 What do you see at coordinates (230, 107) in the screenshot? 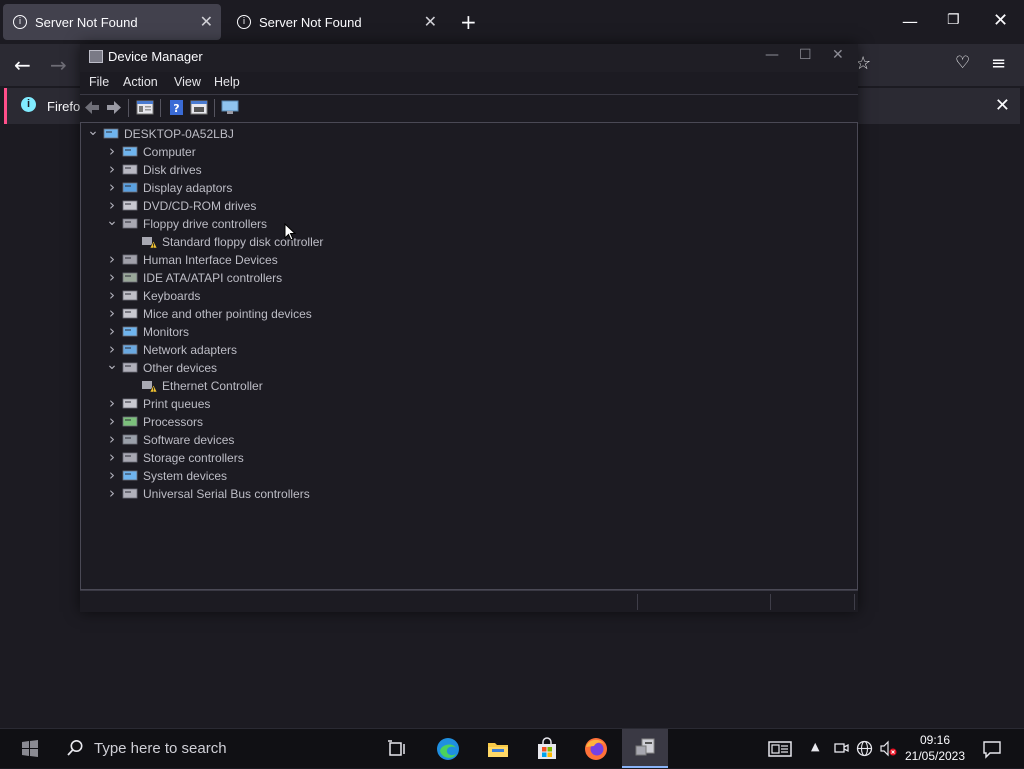
I see `scan-hardware-icon` at bounding box center [230, 107].